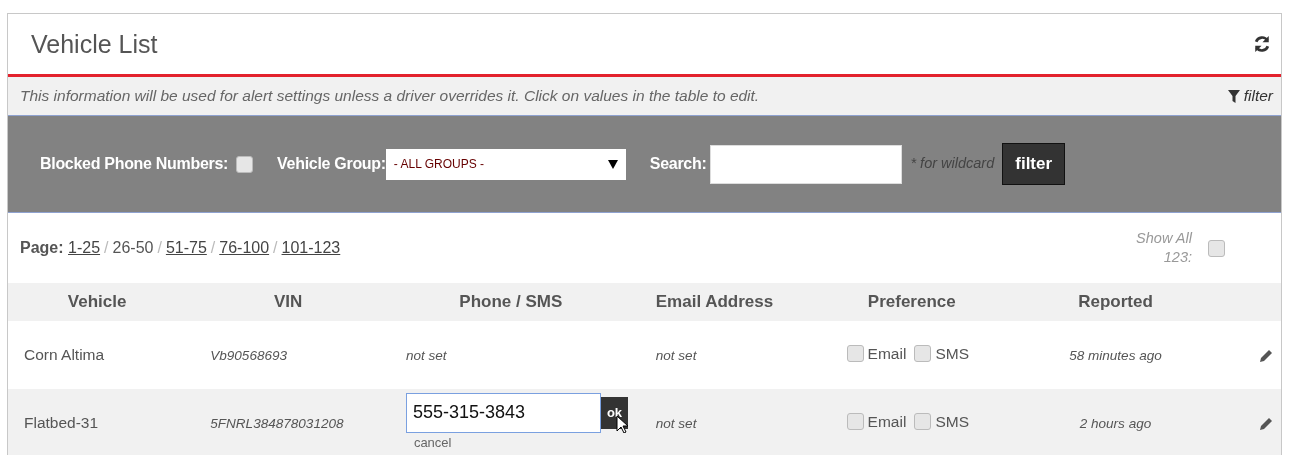  What do you see at coordinates (134, 164) in the screenshot?
I see `field-label: Blocked Phone Numbers:` at bounding box center [134, 164].